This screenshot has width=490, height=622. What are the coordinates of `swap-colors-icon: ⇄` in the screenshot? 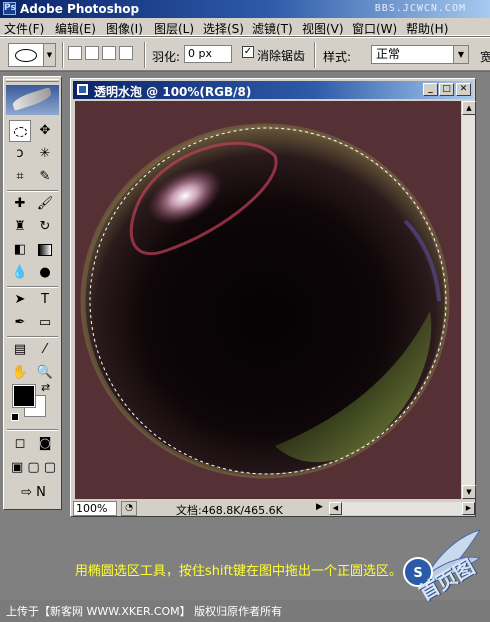 It's located at (45, 387).